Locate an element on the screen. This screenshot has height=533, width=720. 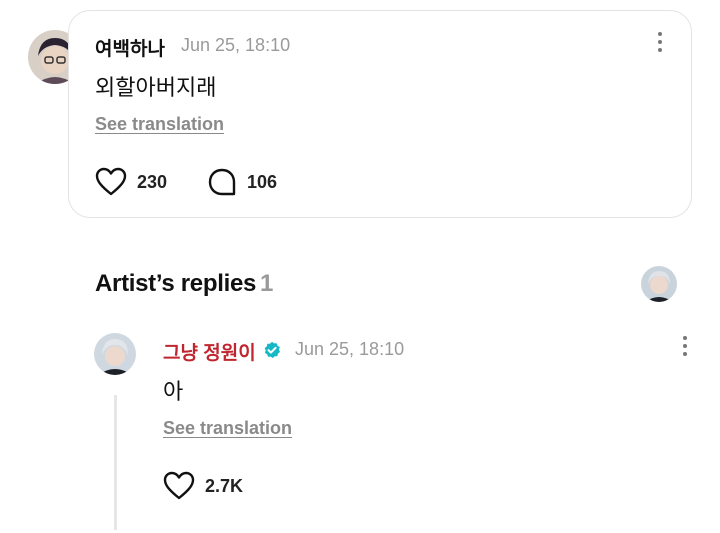
artist-replies-title: Artist’s replies is located at coordinates (176, 283).